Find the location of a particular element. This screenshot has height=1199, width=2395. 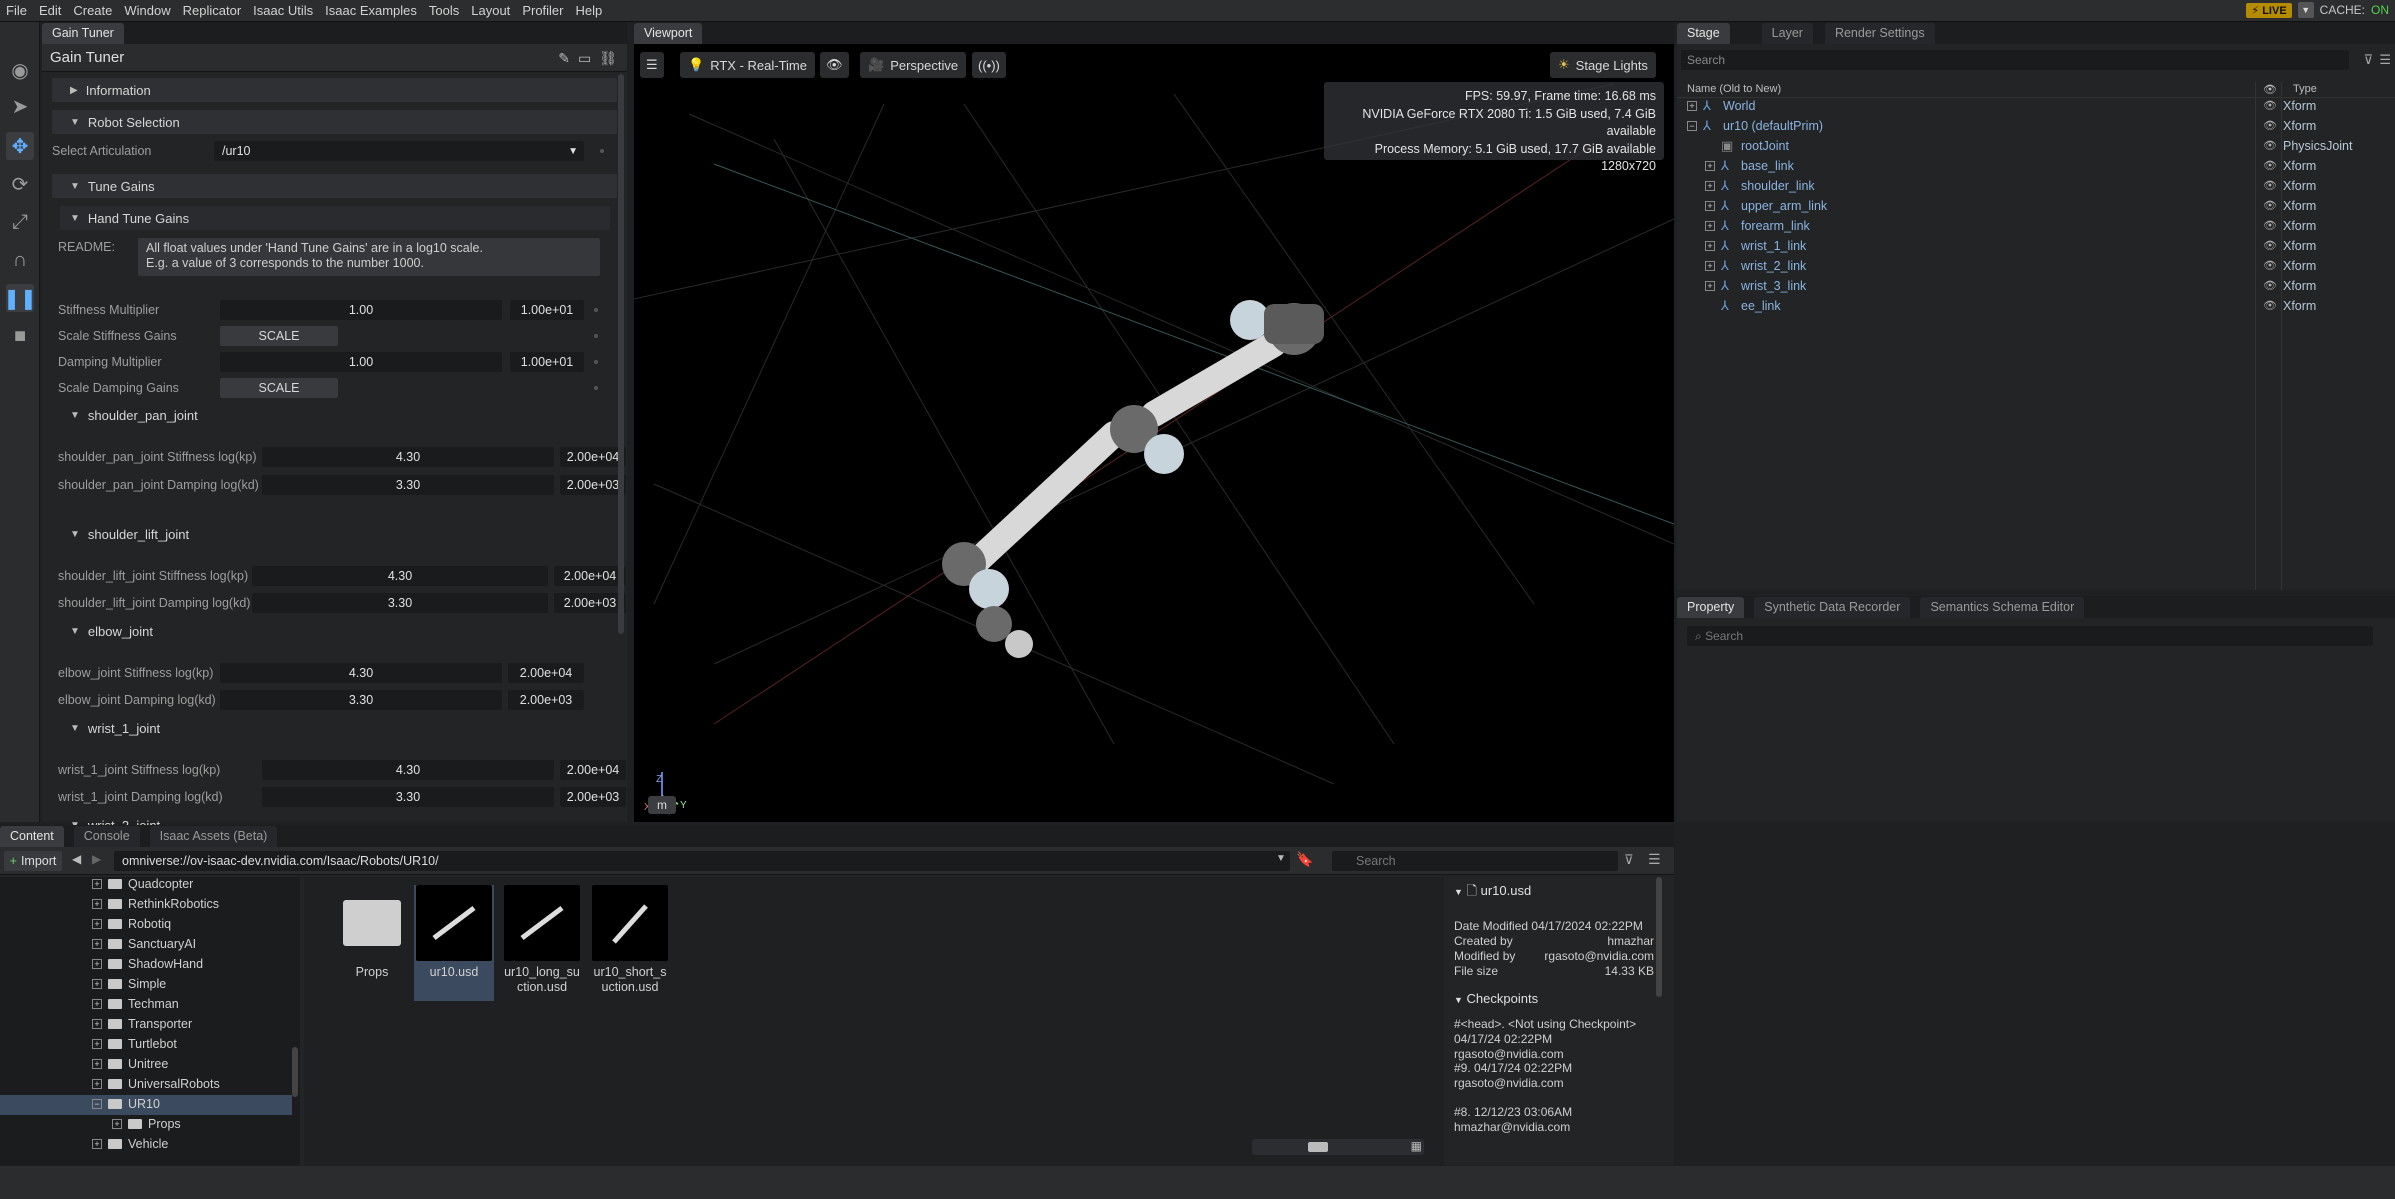

checkpoints-header: ▼ Checkpoints is located at coordinates (1554, 999).